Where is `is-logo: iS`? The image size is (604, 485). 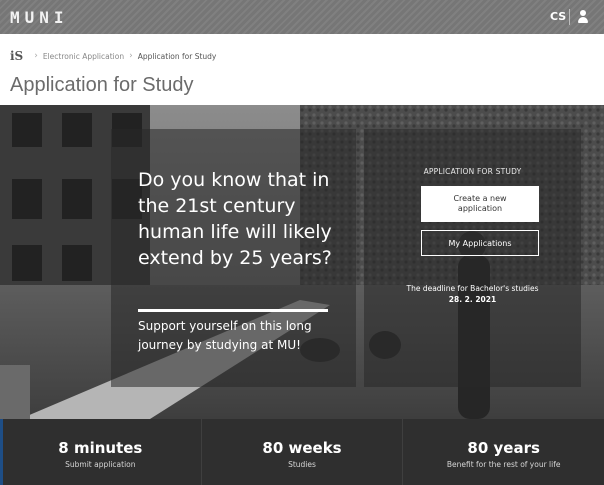 is-logo: iS is located at coordinates (16, 56).